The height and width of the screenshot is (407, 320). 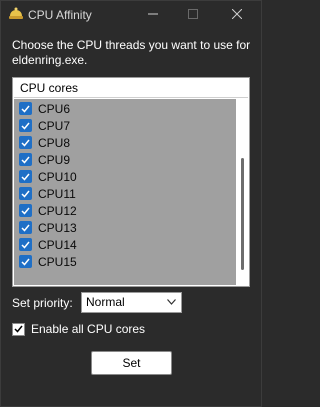 I want to click on scrollbar-thumb, so click(x=242, y=214).